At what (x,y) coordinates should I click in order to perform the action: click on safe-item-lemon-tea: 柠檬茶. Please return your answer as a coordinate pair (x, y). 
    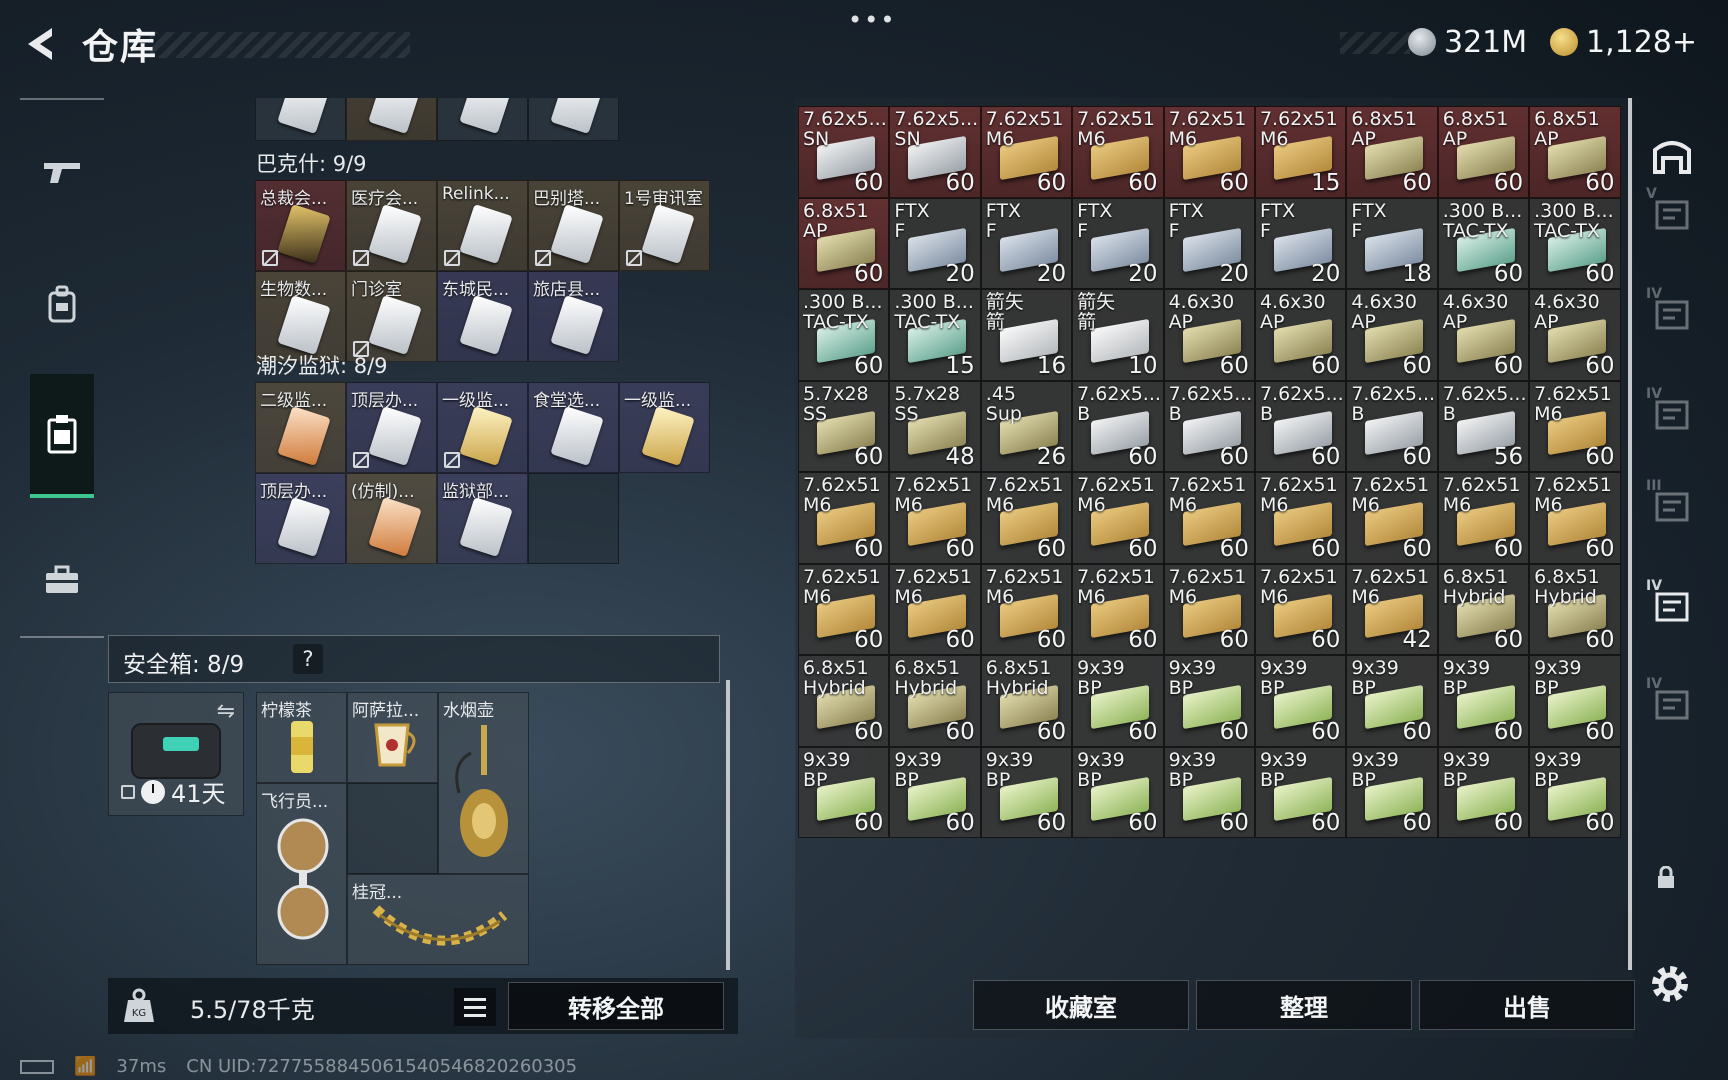
    Looking at the image, I should click on (301, 737).